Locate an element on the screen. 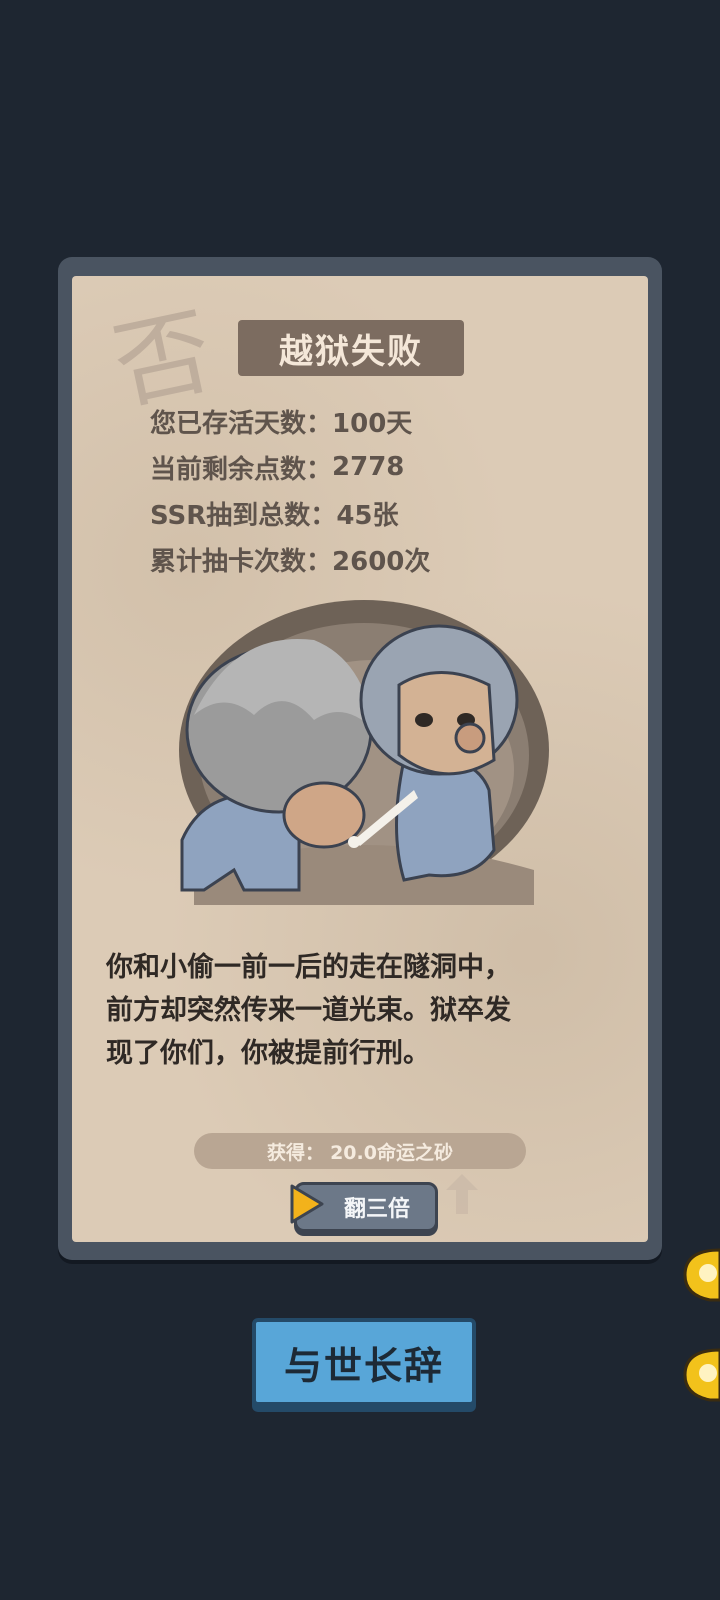 The width and height of the screenshot is (720, 1600). farewell-label: 与世长辞 is located at coordinates (363, 1365).